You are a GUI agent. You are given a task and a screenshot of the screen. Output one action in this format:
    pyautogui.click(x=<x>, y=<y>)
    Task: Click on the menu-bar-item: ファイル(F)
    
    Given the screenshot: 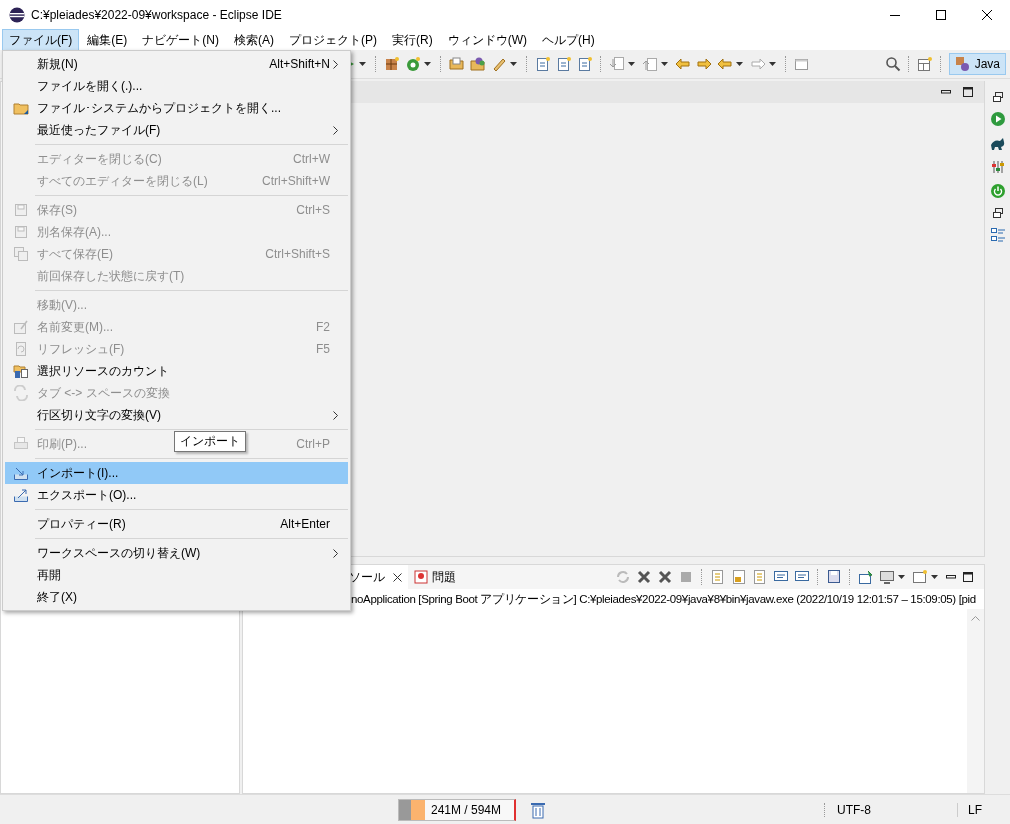 What is the action you would take?
    pyautogui.click(x=41, y=40)
    